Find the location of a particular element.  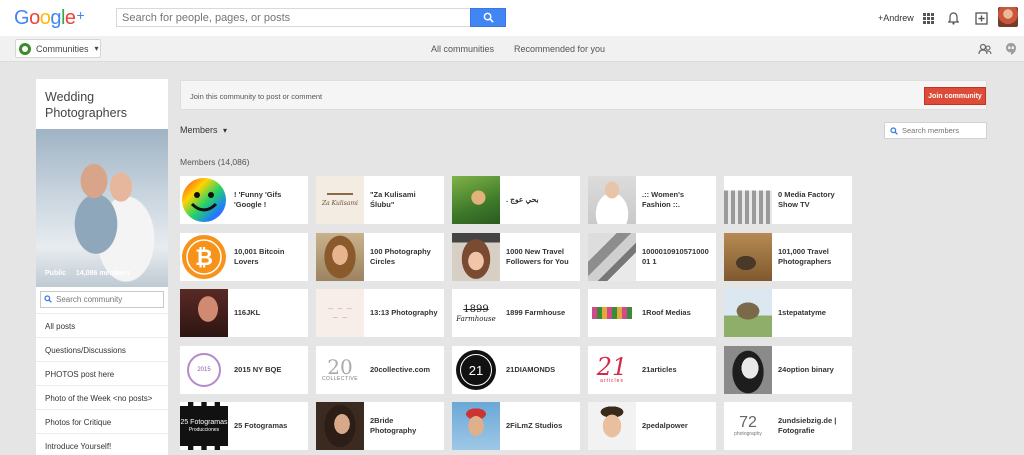

top-bar: Google+ +Andrew is located at coordinates (512, 18).